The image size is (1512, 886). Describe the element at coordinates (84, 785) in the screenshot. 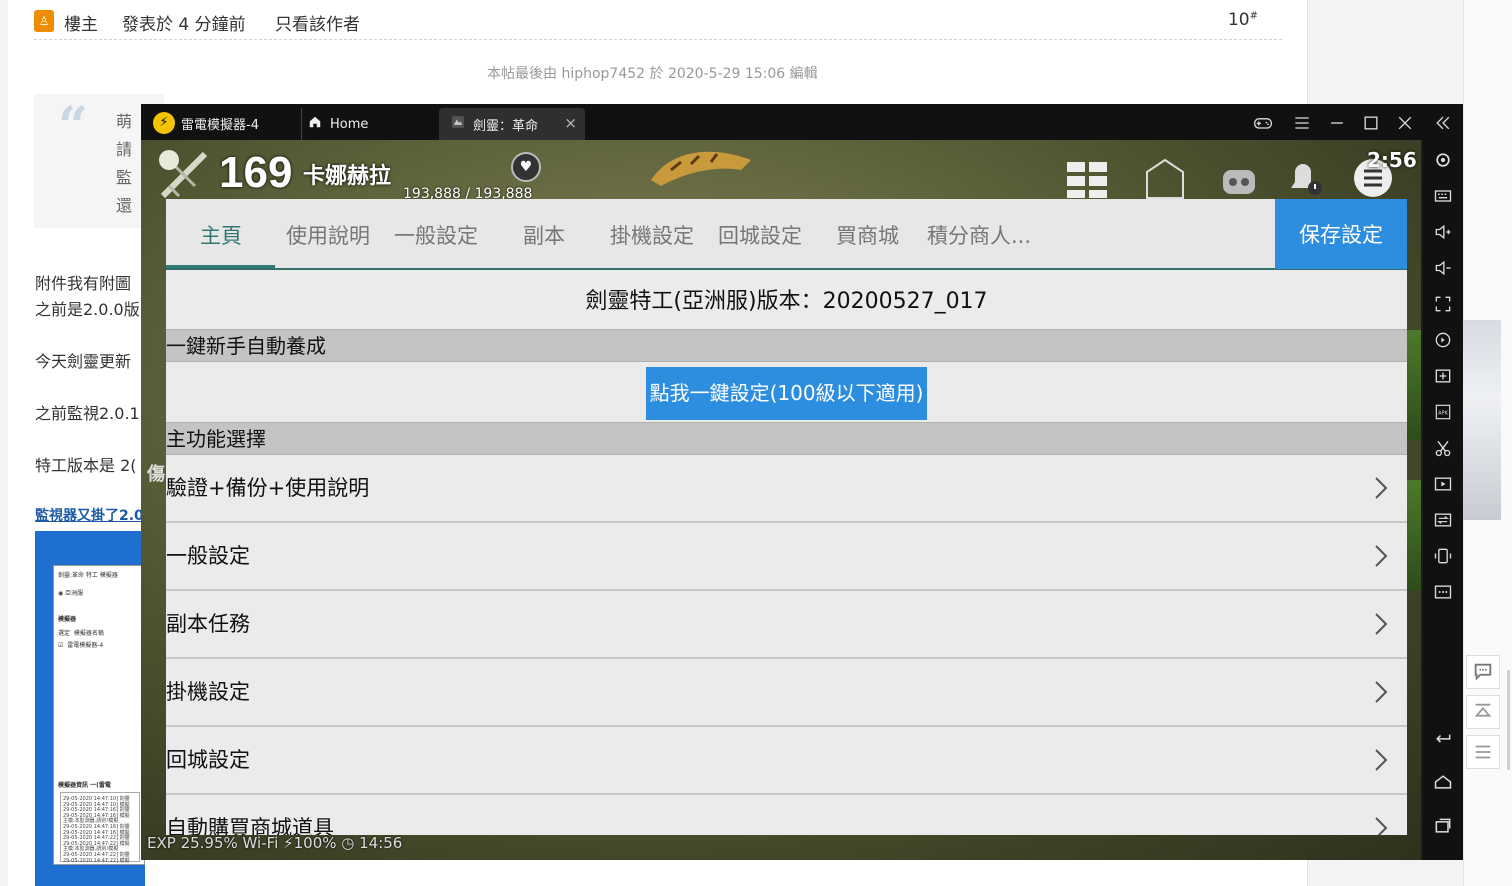

I see `attachment-log-header: 模擬器資訊 一(雷電` at that location.